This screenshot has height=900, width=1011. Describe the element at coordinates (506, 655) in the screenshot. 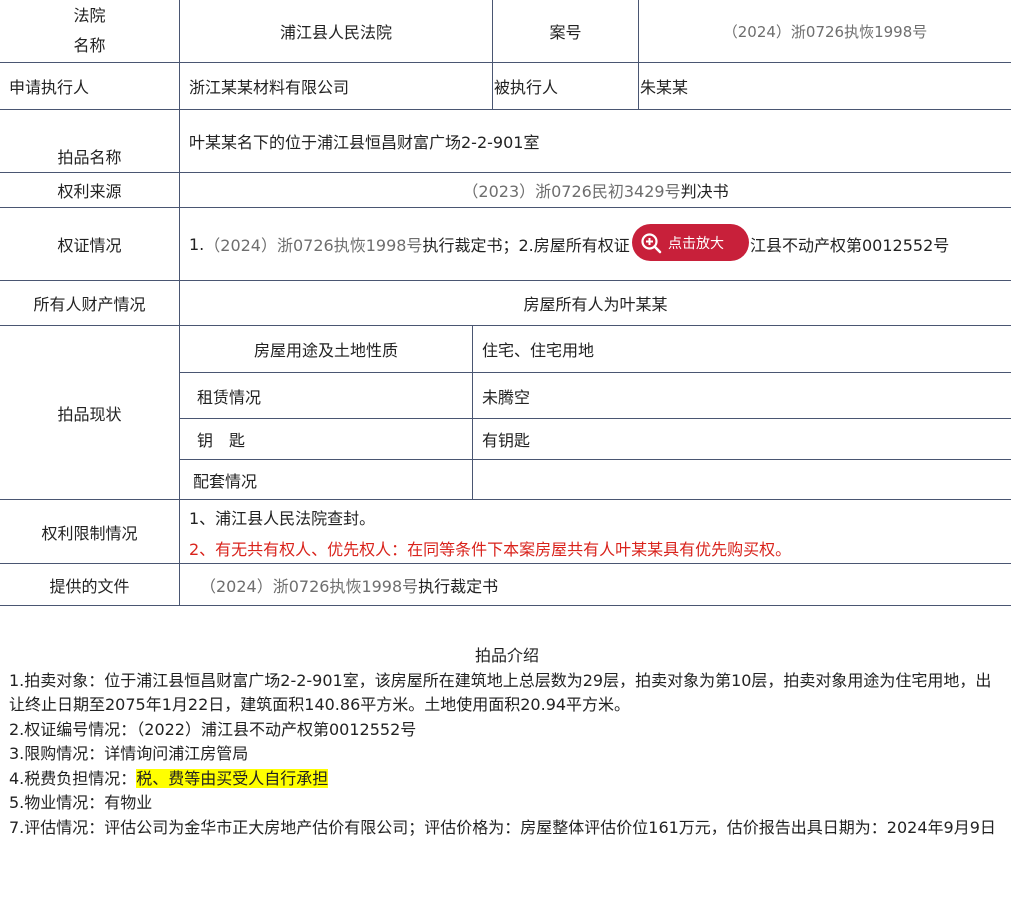

I see `intro-title: 拍品介绍` at that location.